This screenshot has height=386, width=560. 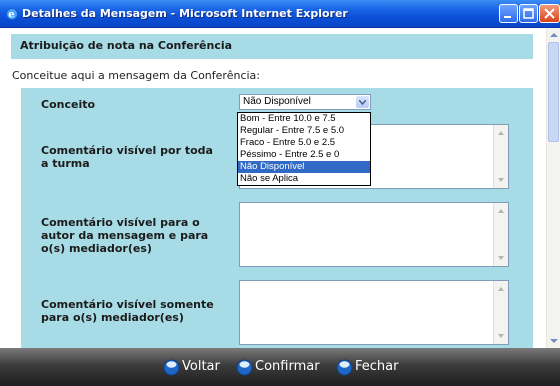 I want to click on dropdown-option: Fraco - Entre 5.0 e 2.5, so click(x=304, y=143).